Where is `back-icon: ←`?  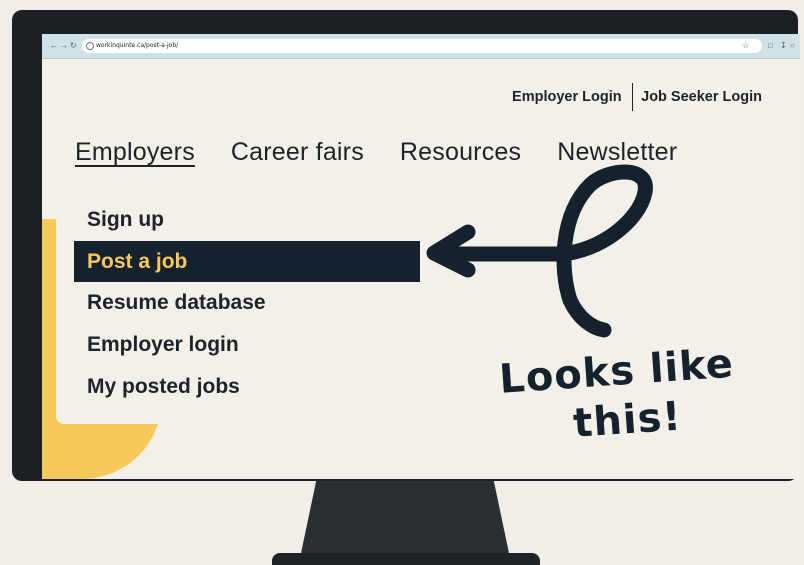
back-icon: ← is located at coordinates (54, 46).